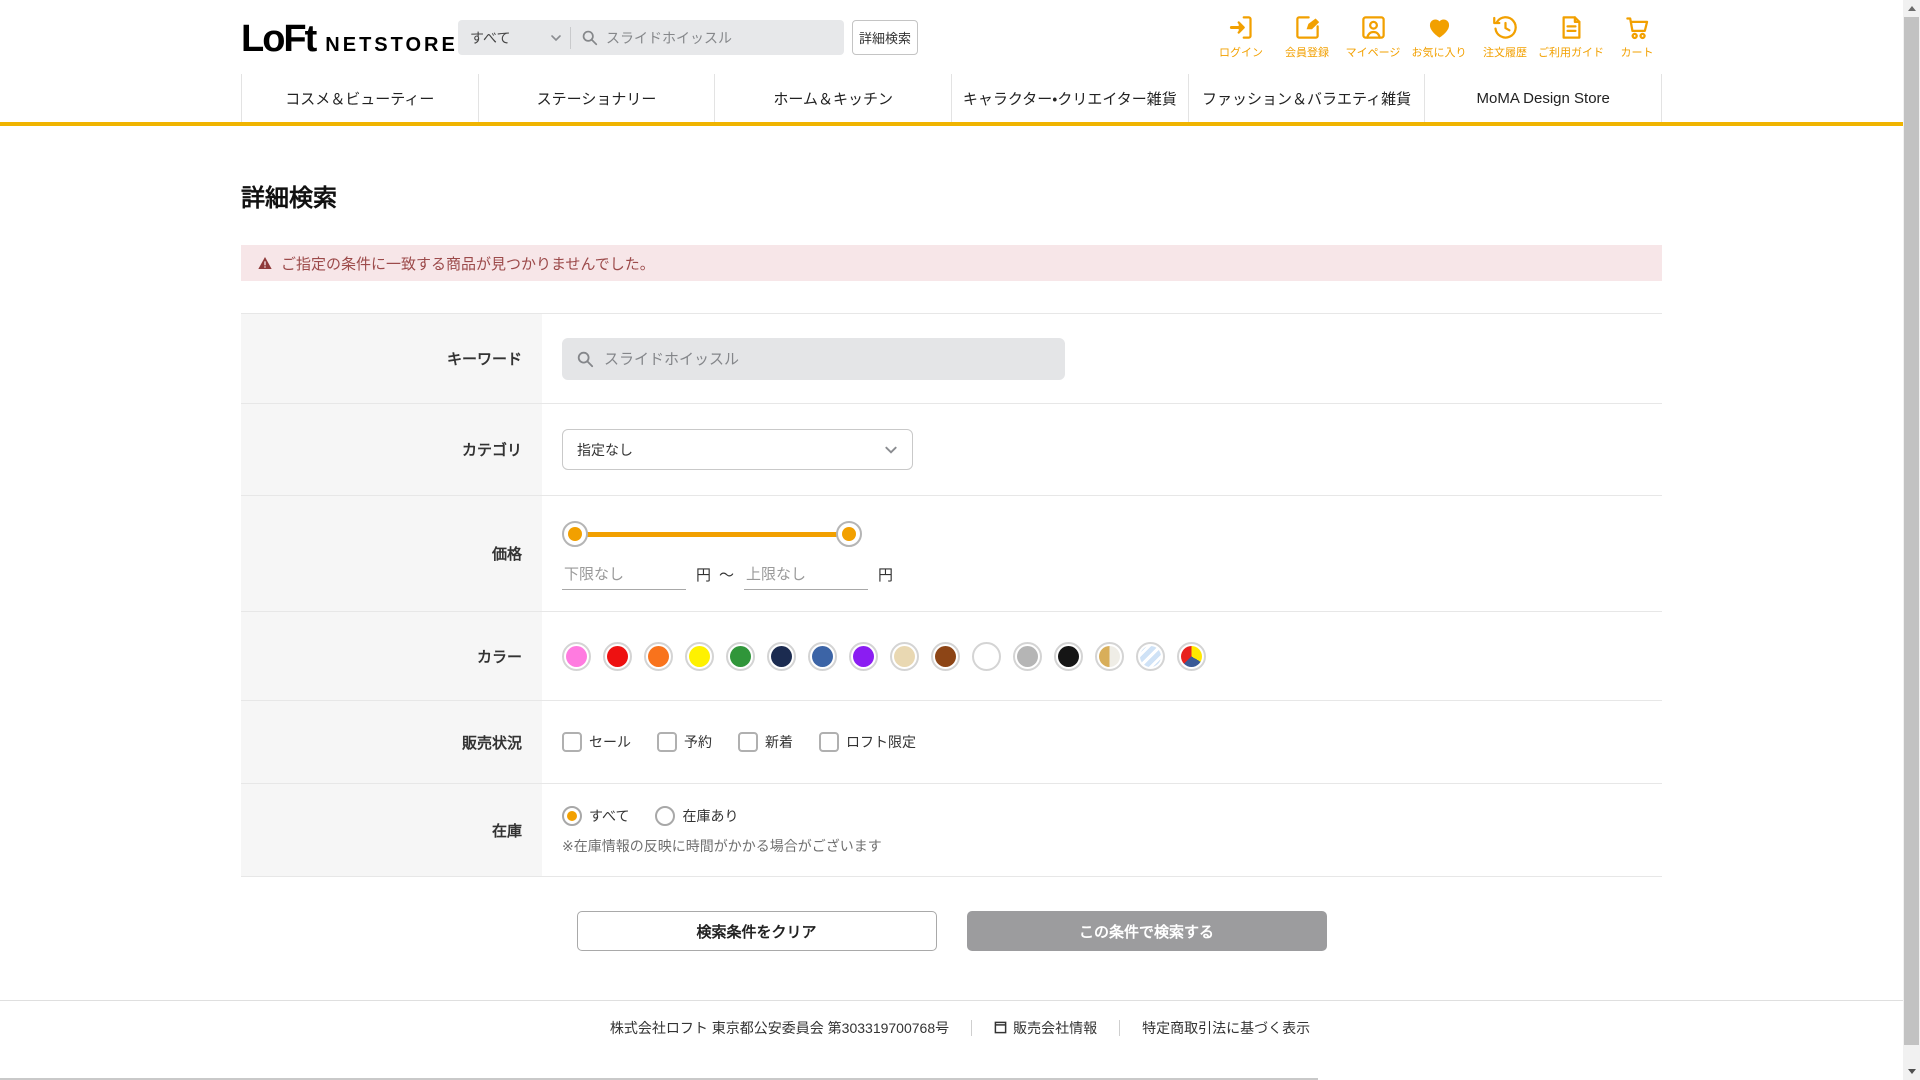  Describe the element at coordinates (1505, 53) in the screenshot. I see `order-history-label: 注文履歴` at that location.